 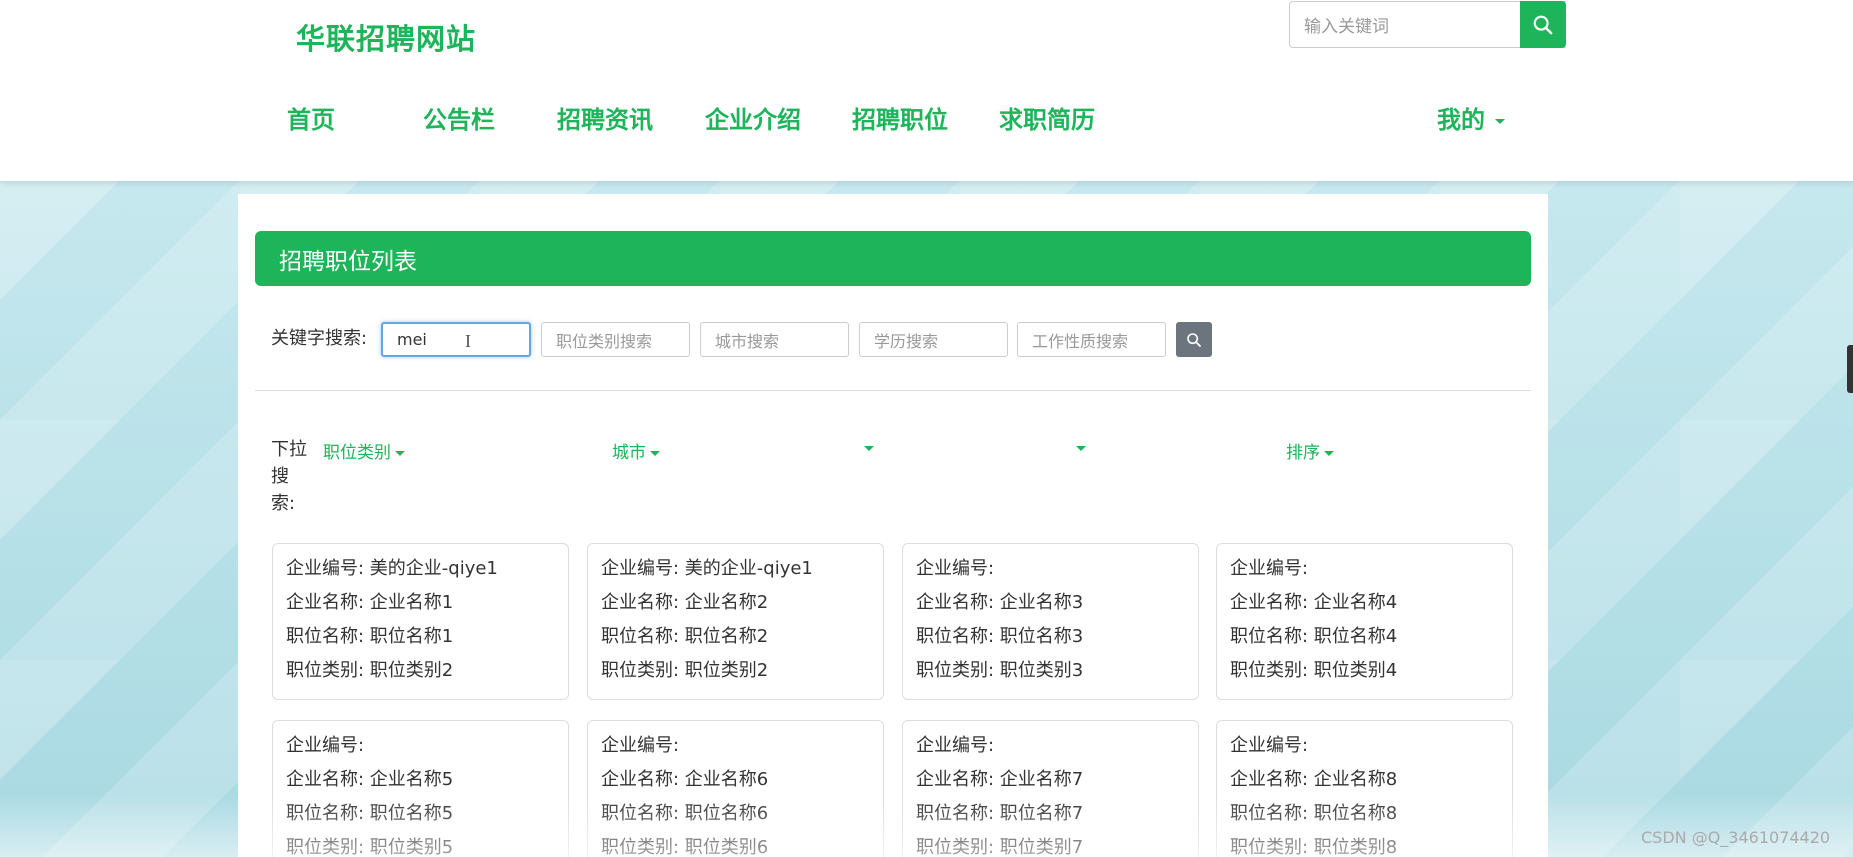 I want to click on nav-news: 招聘资讯, so click(x=605, y=117).